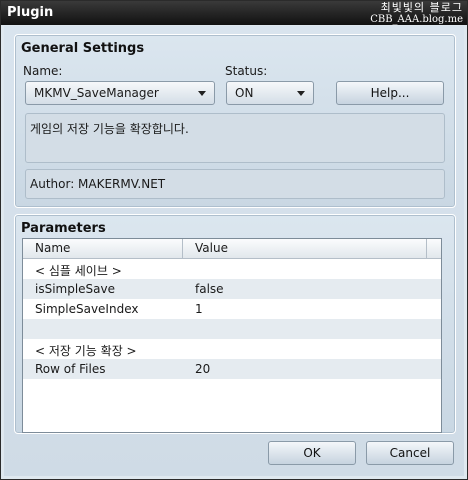 This screenshot has width=468, height=480. Describe the element at coordinates (63, 228) in the screenshot. I see `parameters-title: Parameters` at that location.